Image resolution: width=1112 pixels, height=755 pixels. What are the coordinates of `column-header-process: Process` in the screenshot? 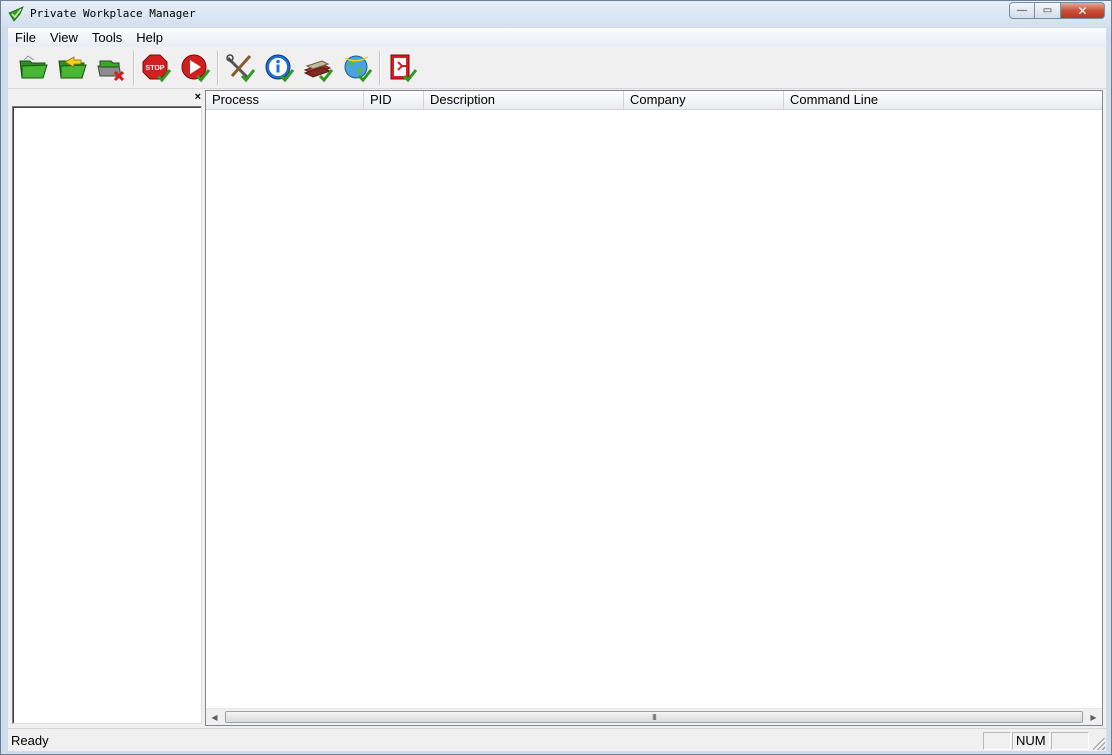 It's located at (285, 100).